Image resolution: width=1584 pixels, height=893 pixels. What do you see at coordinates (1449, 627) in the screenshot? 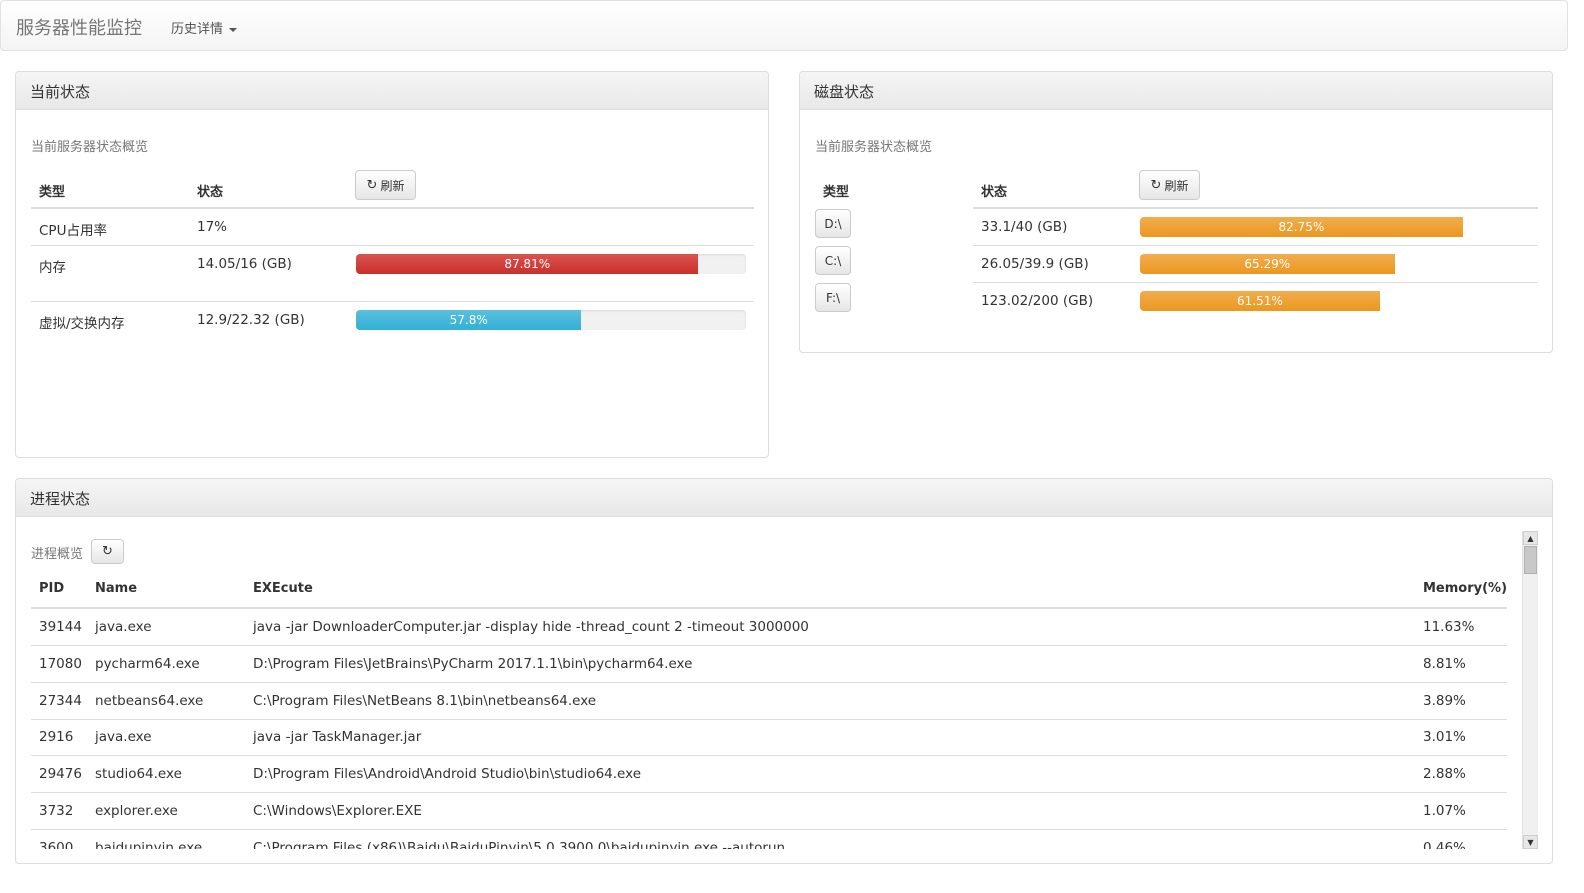
I see `memory-cell: 11.63%` at bounding box center [1449, 627].